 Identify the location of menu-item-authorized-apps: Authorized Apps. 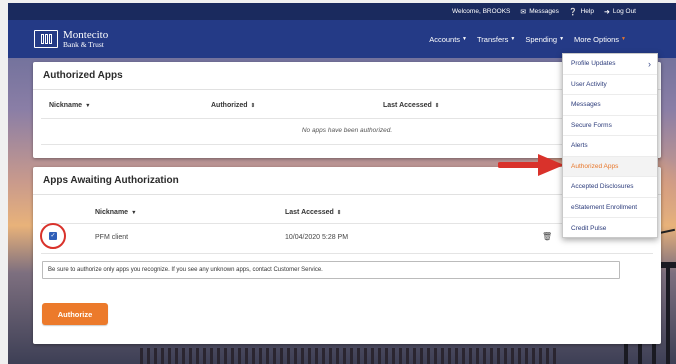
(610, 166).